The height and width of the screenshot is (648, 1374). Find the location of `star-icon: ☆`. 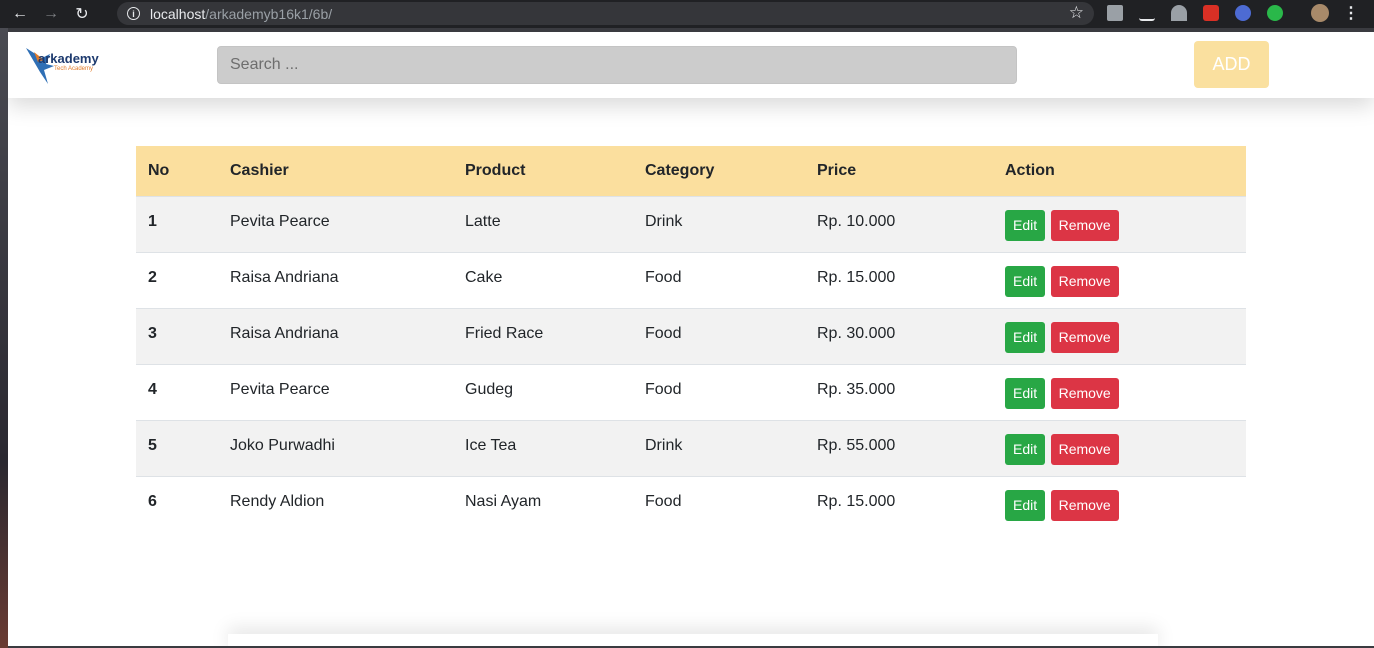

star-icon: ☆ is located at coordinates (1076, 13).